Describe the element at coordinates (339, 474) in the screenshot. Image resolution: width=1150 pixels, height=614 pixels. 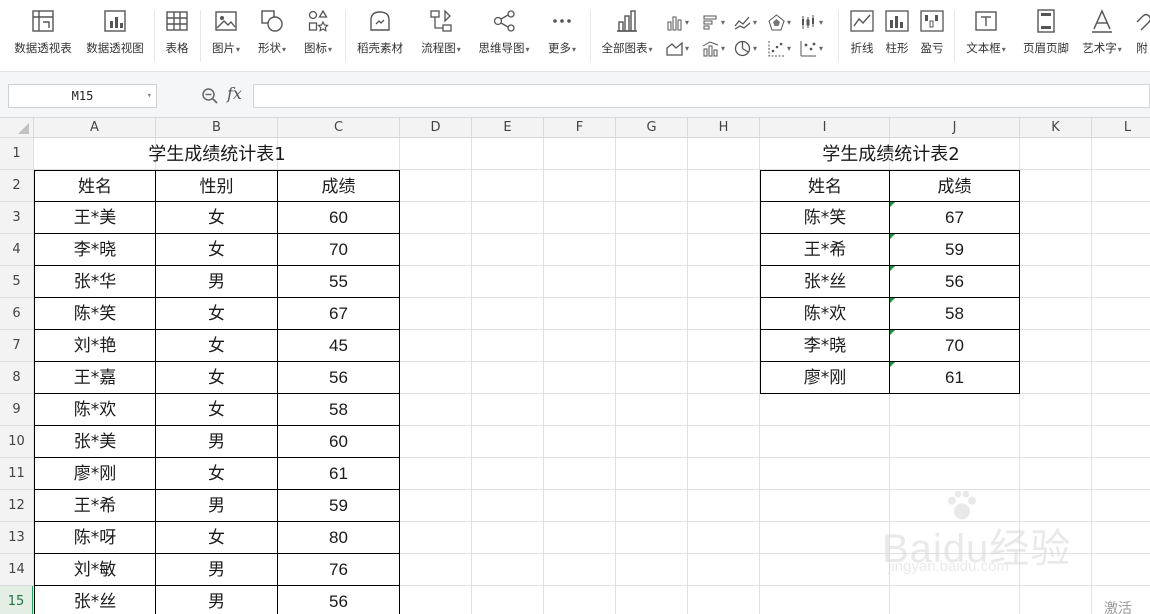
I see `table1-cell: 61` at that location.